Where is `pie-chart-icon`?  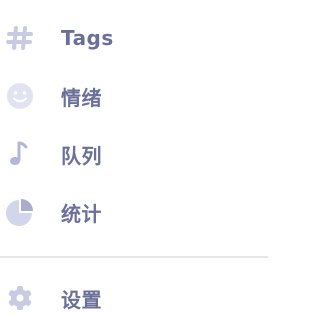
pie-chart-icon is located at coordinates (20, 212).